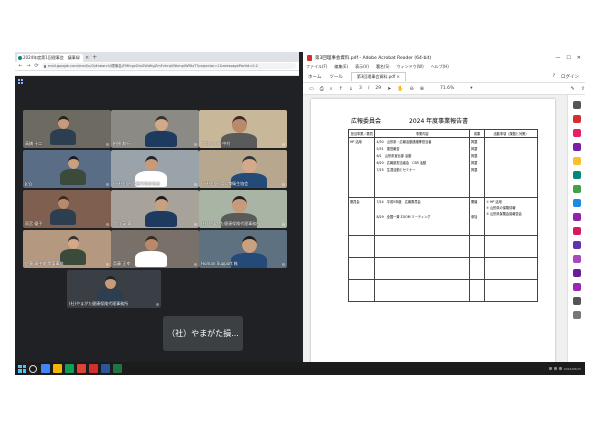 This screenshot has width=600, height=423. What do you see at coordinates (67, 249) in the screenshot?
I see `participant-tile: 佐藤 真由美 関東事務` at bounding box center [67, 249].